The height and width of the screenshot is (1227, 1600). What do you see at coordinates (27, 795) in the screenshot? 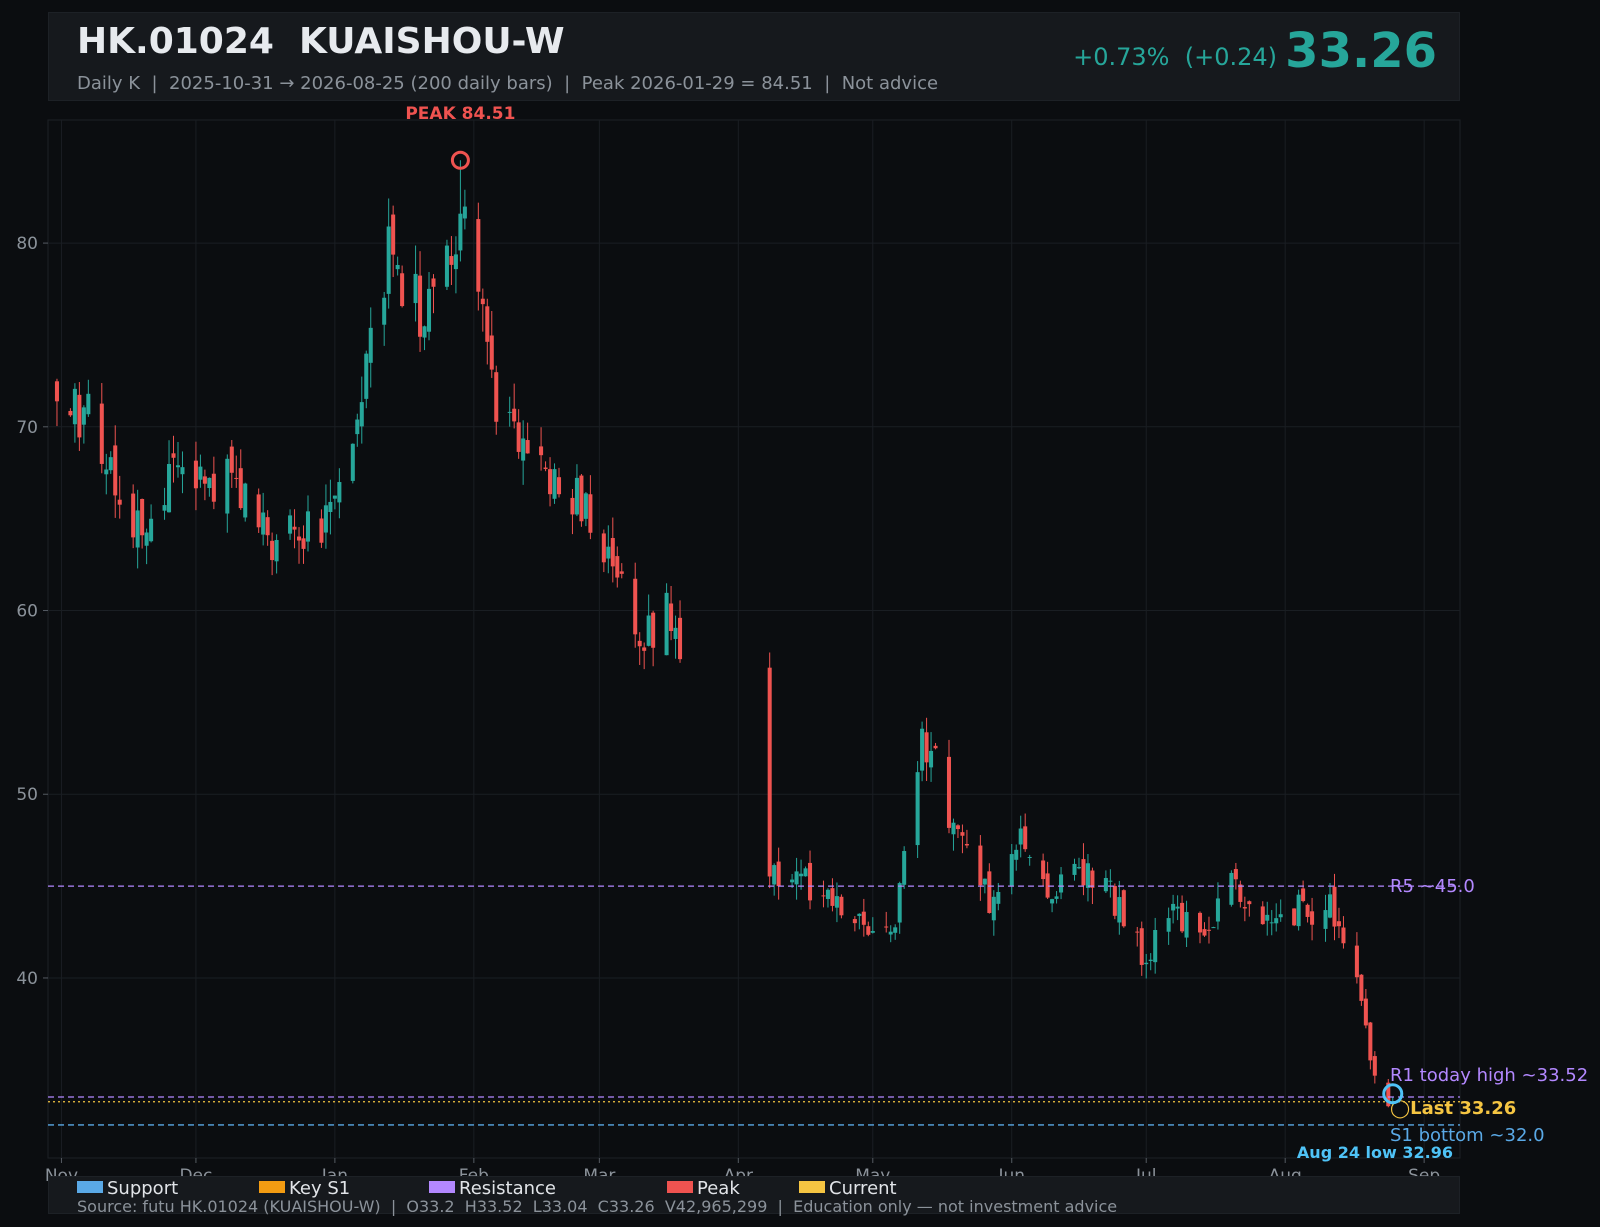
I see `y-tick-label: 50` at bounding box center [27, 795].